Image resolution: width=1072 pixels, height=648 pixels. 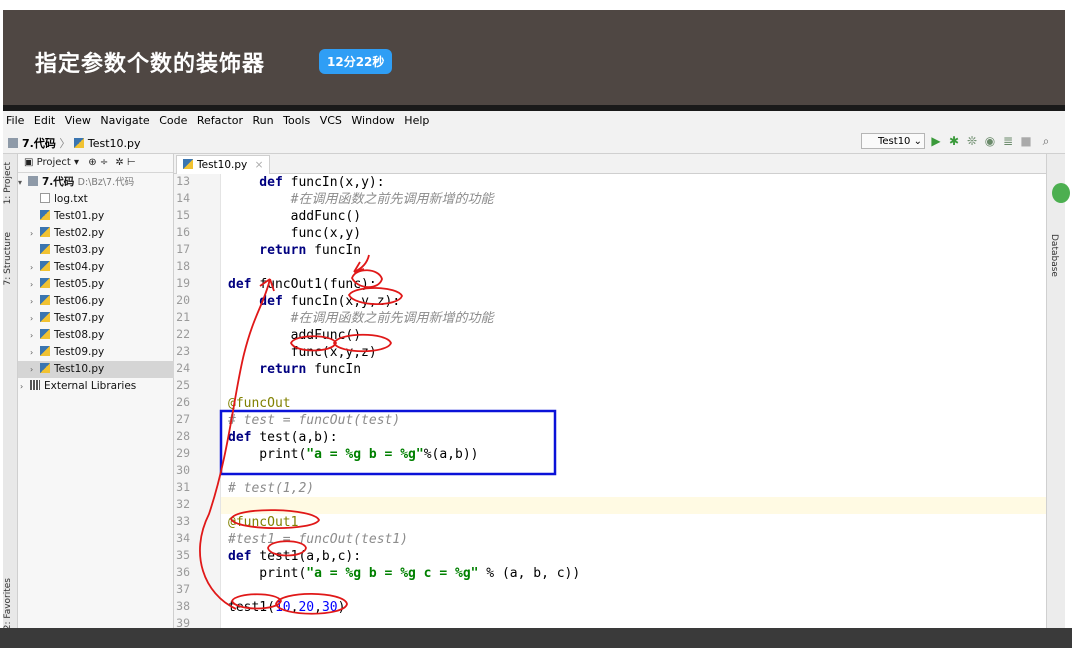 What do you see at coordinates (263, 522) in the screenshot?
I see `code-line: @funcOut1` at bounding box center [263, 522].